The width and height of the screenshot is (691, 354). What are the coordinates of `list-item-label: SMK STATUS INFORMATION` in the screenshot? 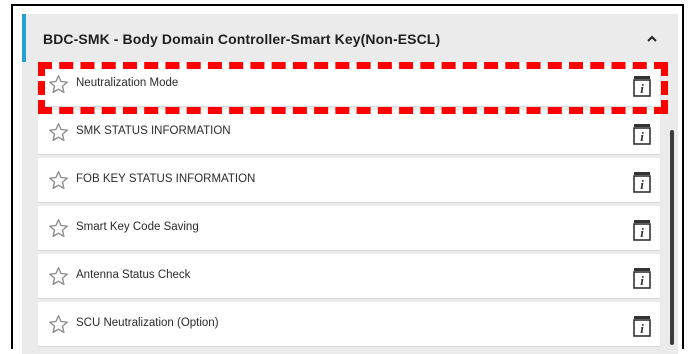 It's located at (153, 131).